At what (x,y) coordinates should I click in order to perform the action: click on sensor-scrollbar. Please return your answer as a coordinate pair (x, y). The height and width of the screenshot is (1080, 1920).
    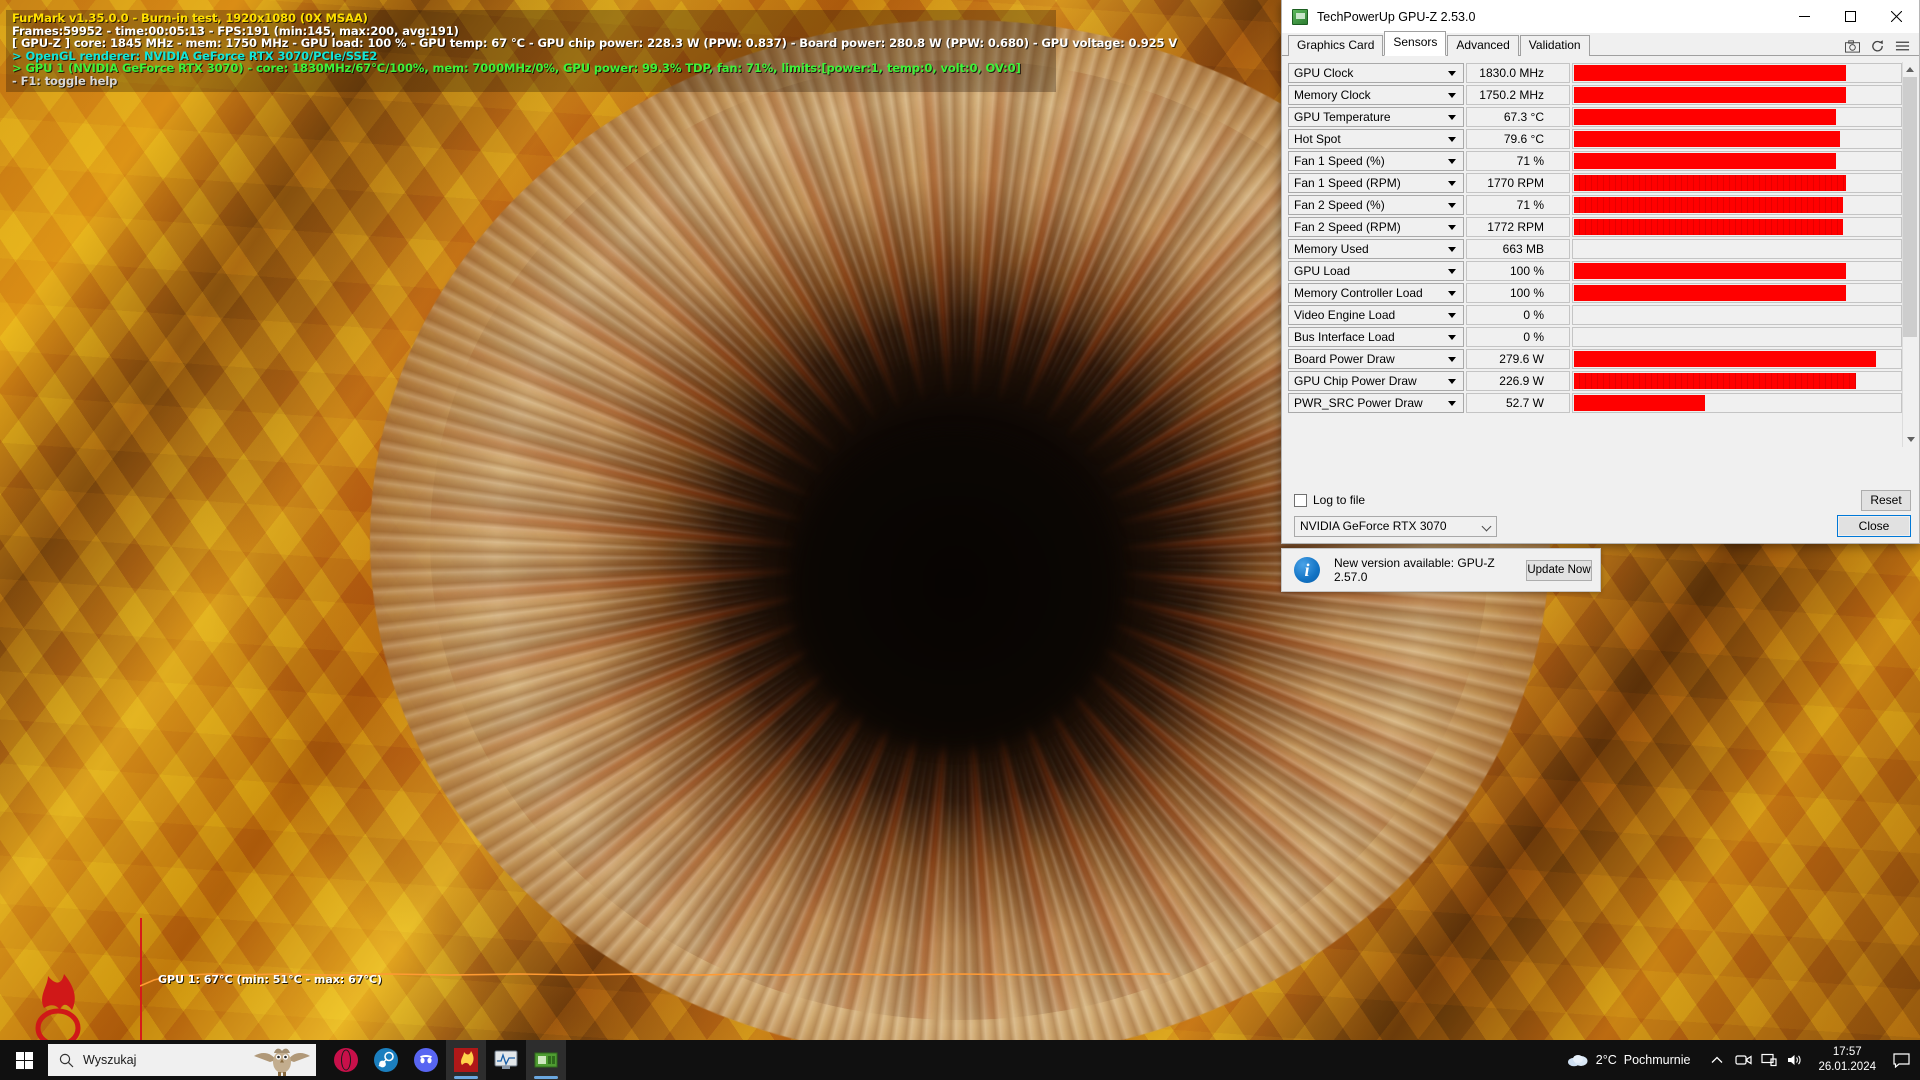
    Looking at the image, I should click on (1910, 254).